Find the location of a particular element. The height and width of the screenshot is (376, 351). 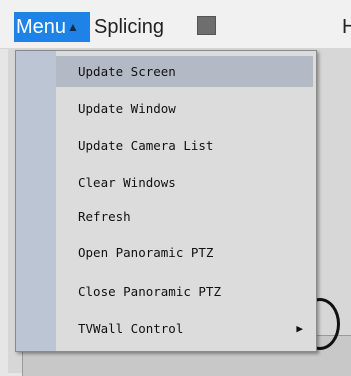

submenu-arrow-icon: ▶ is located at coordinates (299, 328).